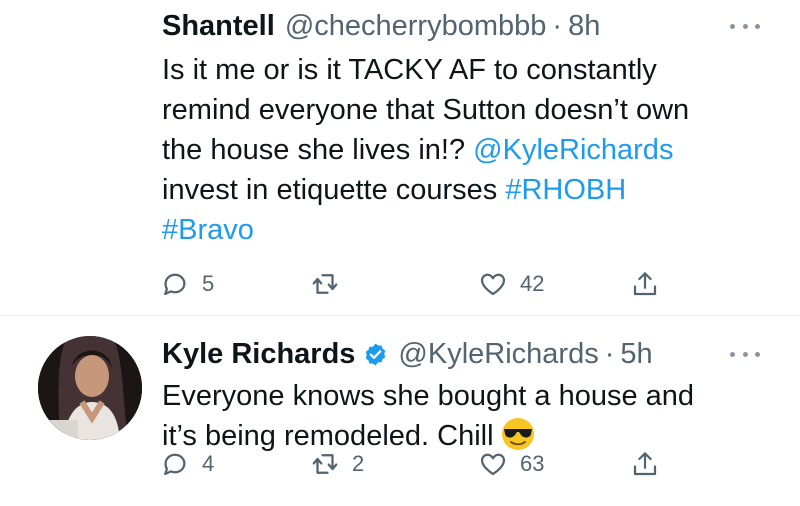 The image size is (800, 506). I want to click on retweet-button: 2, so click(337, 464).